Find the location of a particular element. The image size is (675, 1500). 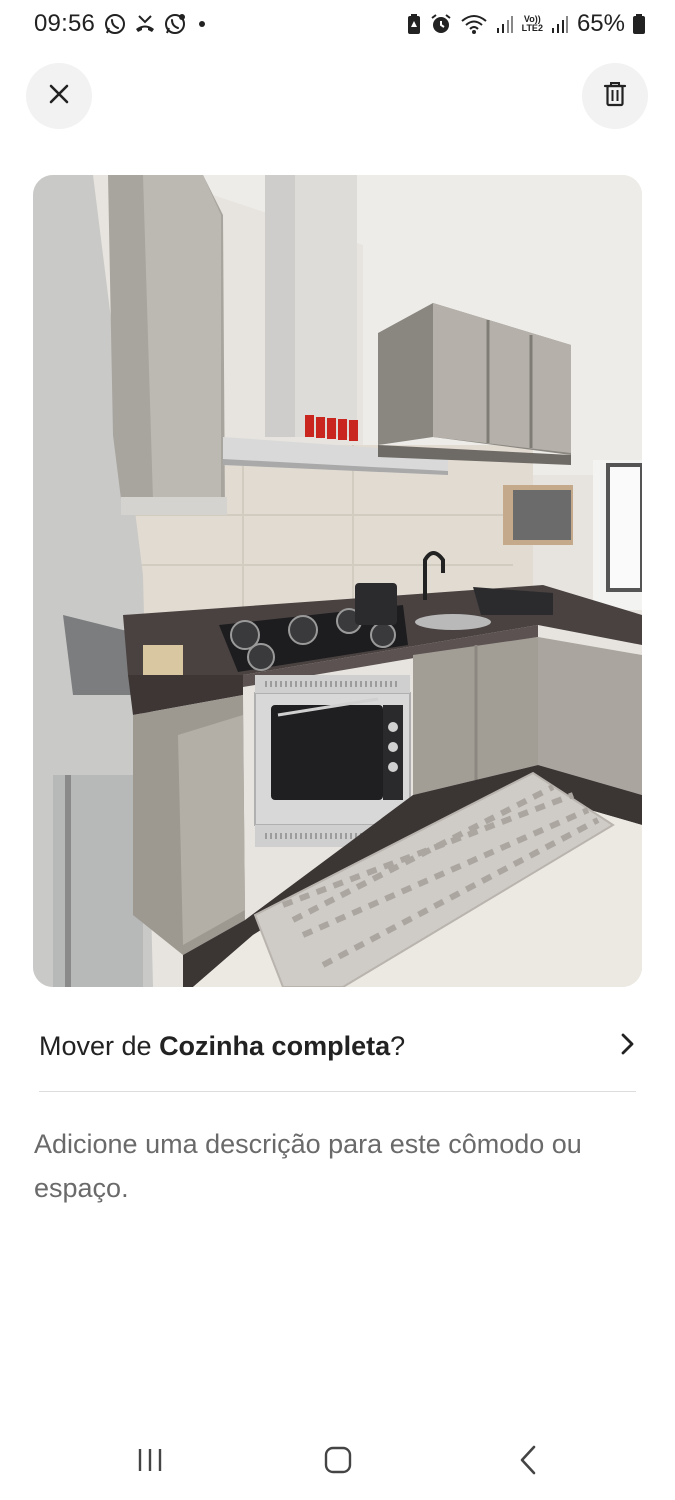

home-button is located at coordinates (338, 1462).